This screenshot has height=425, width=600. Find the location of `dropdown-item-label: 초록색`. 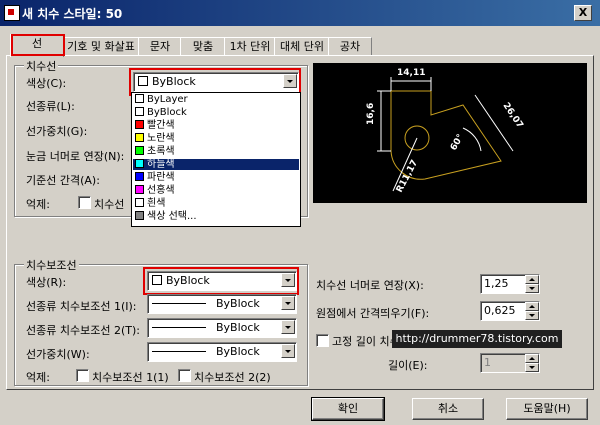

dropdown-item-label: 초록색 is located at coordinates (161, 151).